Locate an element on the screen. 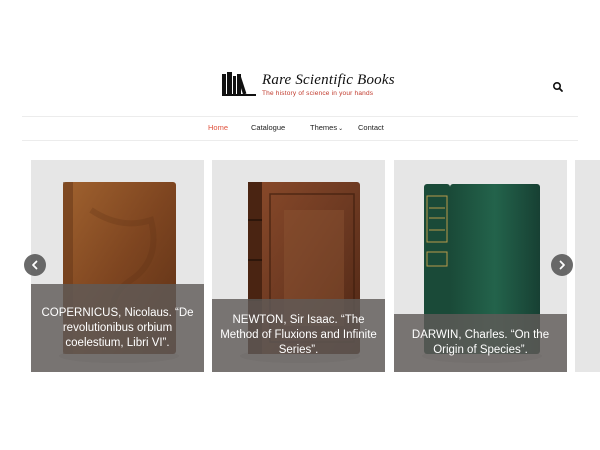 Image resolution: width=600 pixels, height=450 pixels. chevron-right-icon is located at coordinates (562, 265).